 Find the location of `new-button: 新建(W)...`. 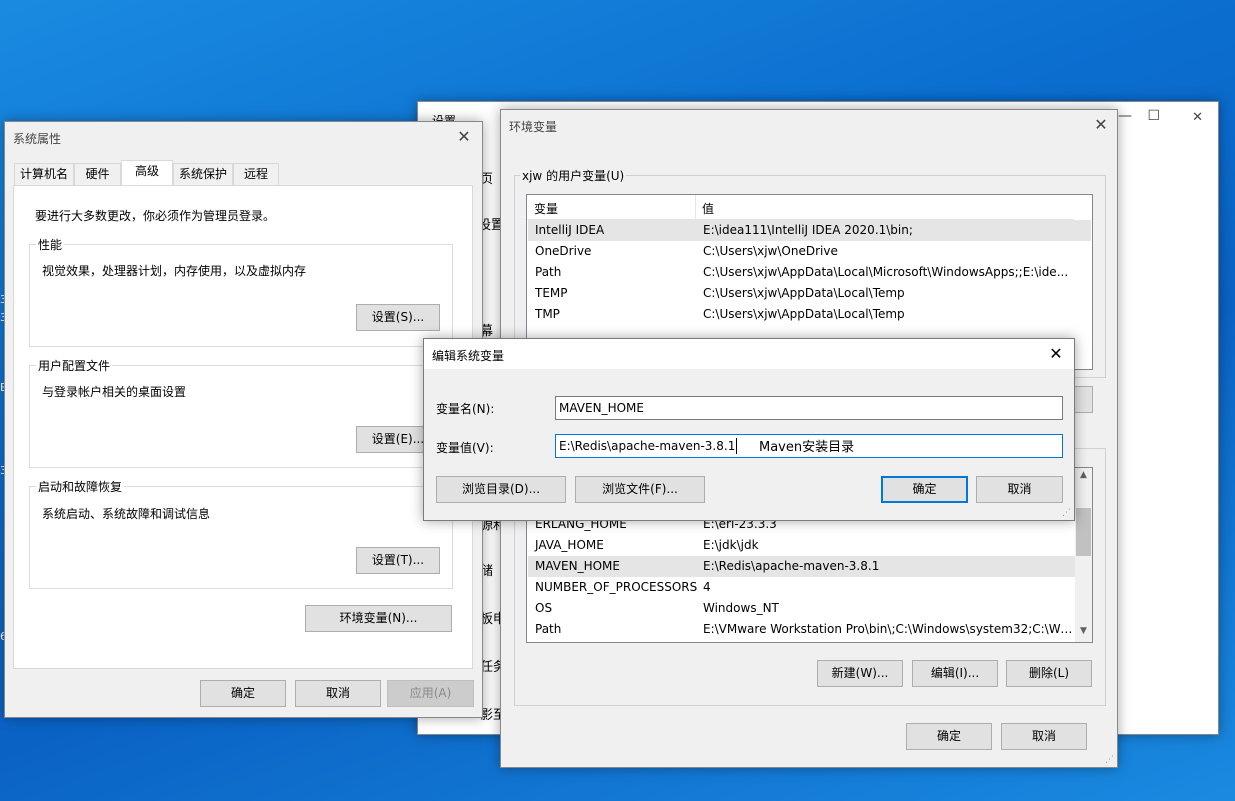

new-button: 新建(W)... is located at coordinates (860, 673).